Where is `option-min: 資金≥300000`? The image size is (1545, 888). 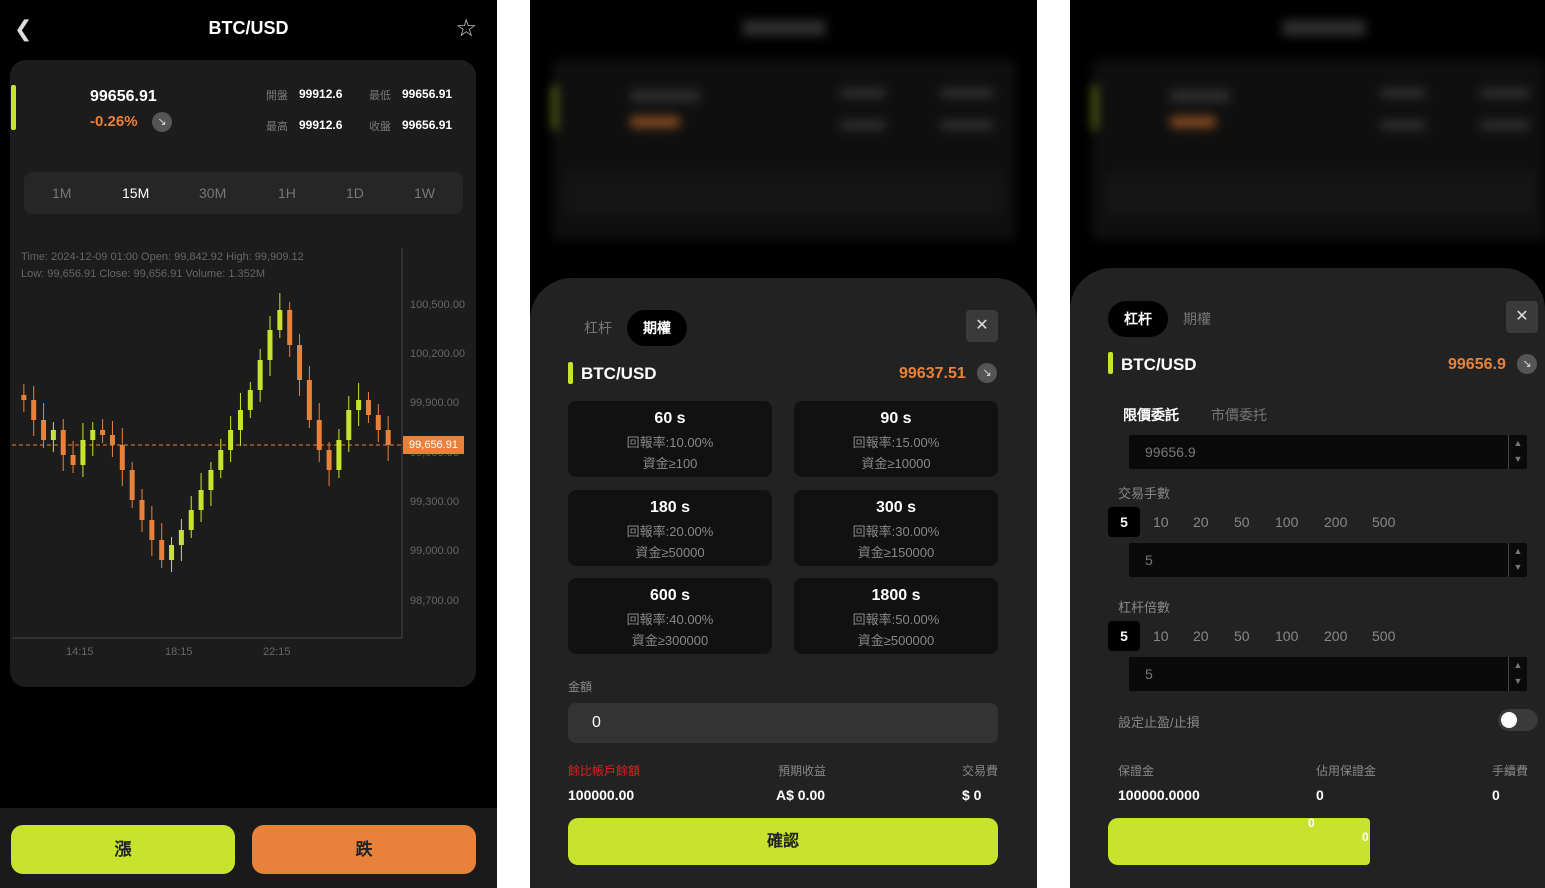
option-min: 資金≥300000 is located at coordinates (670, 640).